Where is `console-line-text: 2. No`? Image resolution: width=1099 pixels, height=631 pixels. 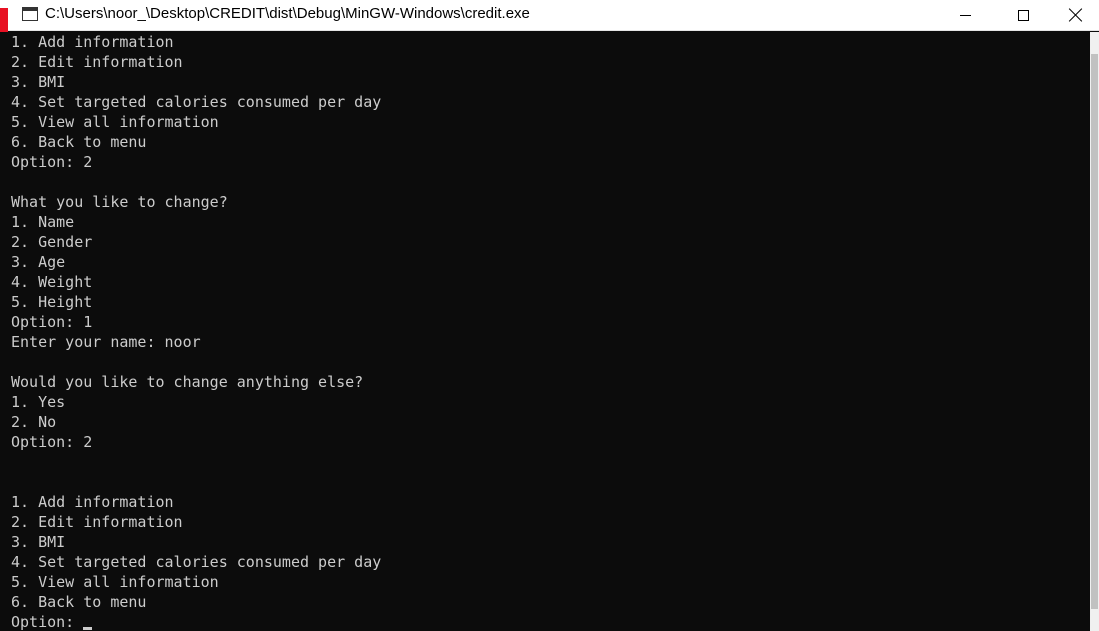
console-line-text: 2. No is located at coordinates (34, 422).